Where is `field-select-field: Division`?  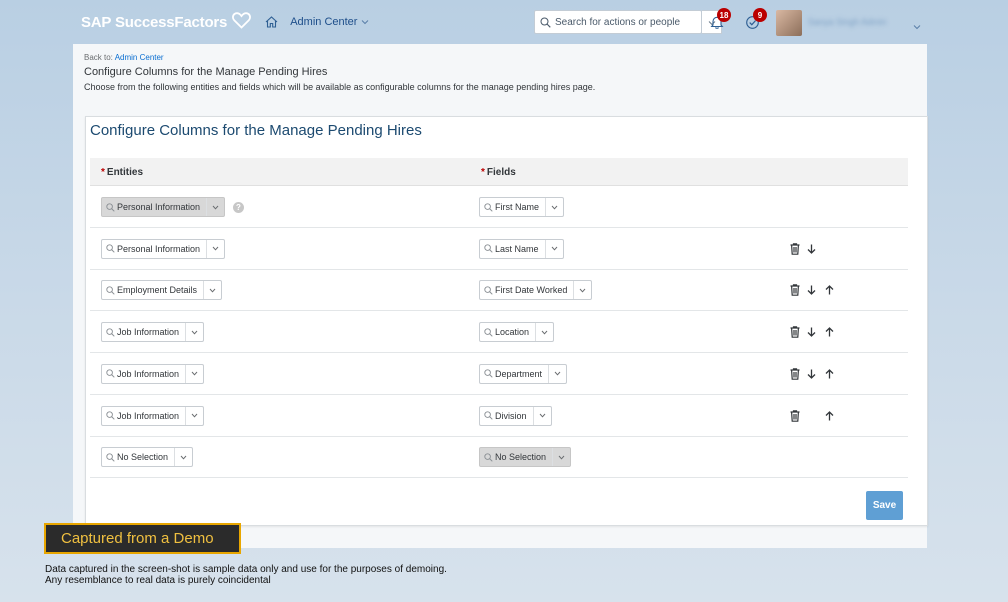
field-select-field: Division is located at coordinates (506, 416).